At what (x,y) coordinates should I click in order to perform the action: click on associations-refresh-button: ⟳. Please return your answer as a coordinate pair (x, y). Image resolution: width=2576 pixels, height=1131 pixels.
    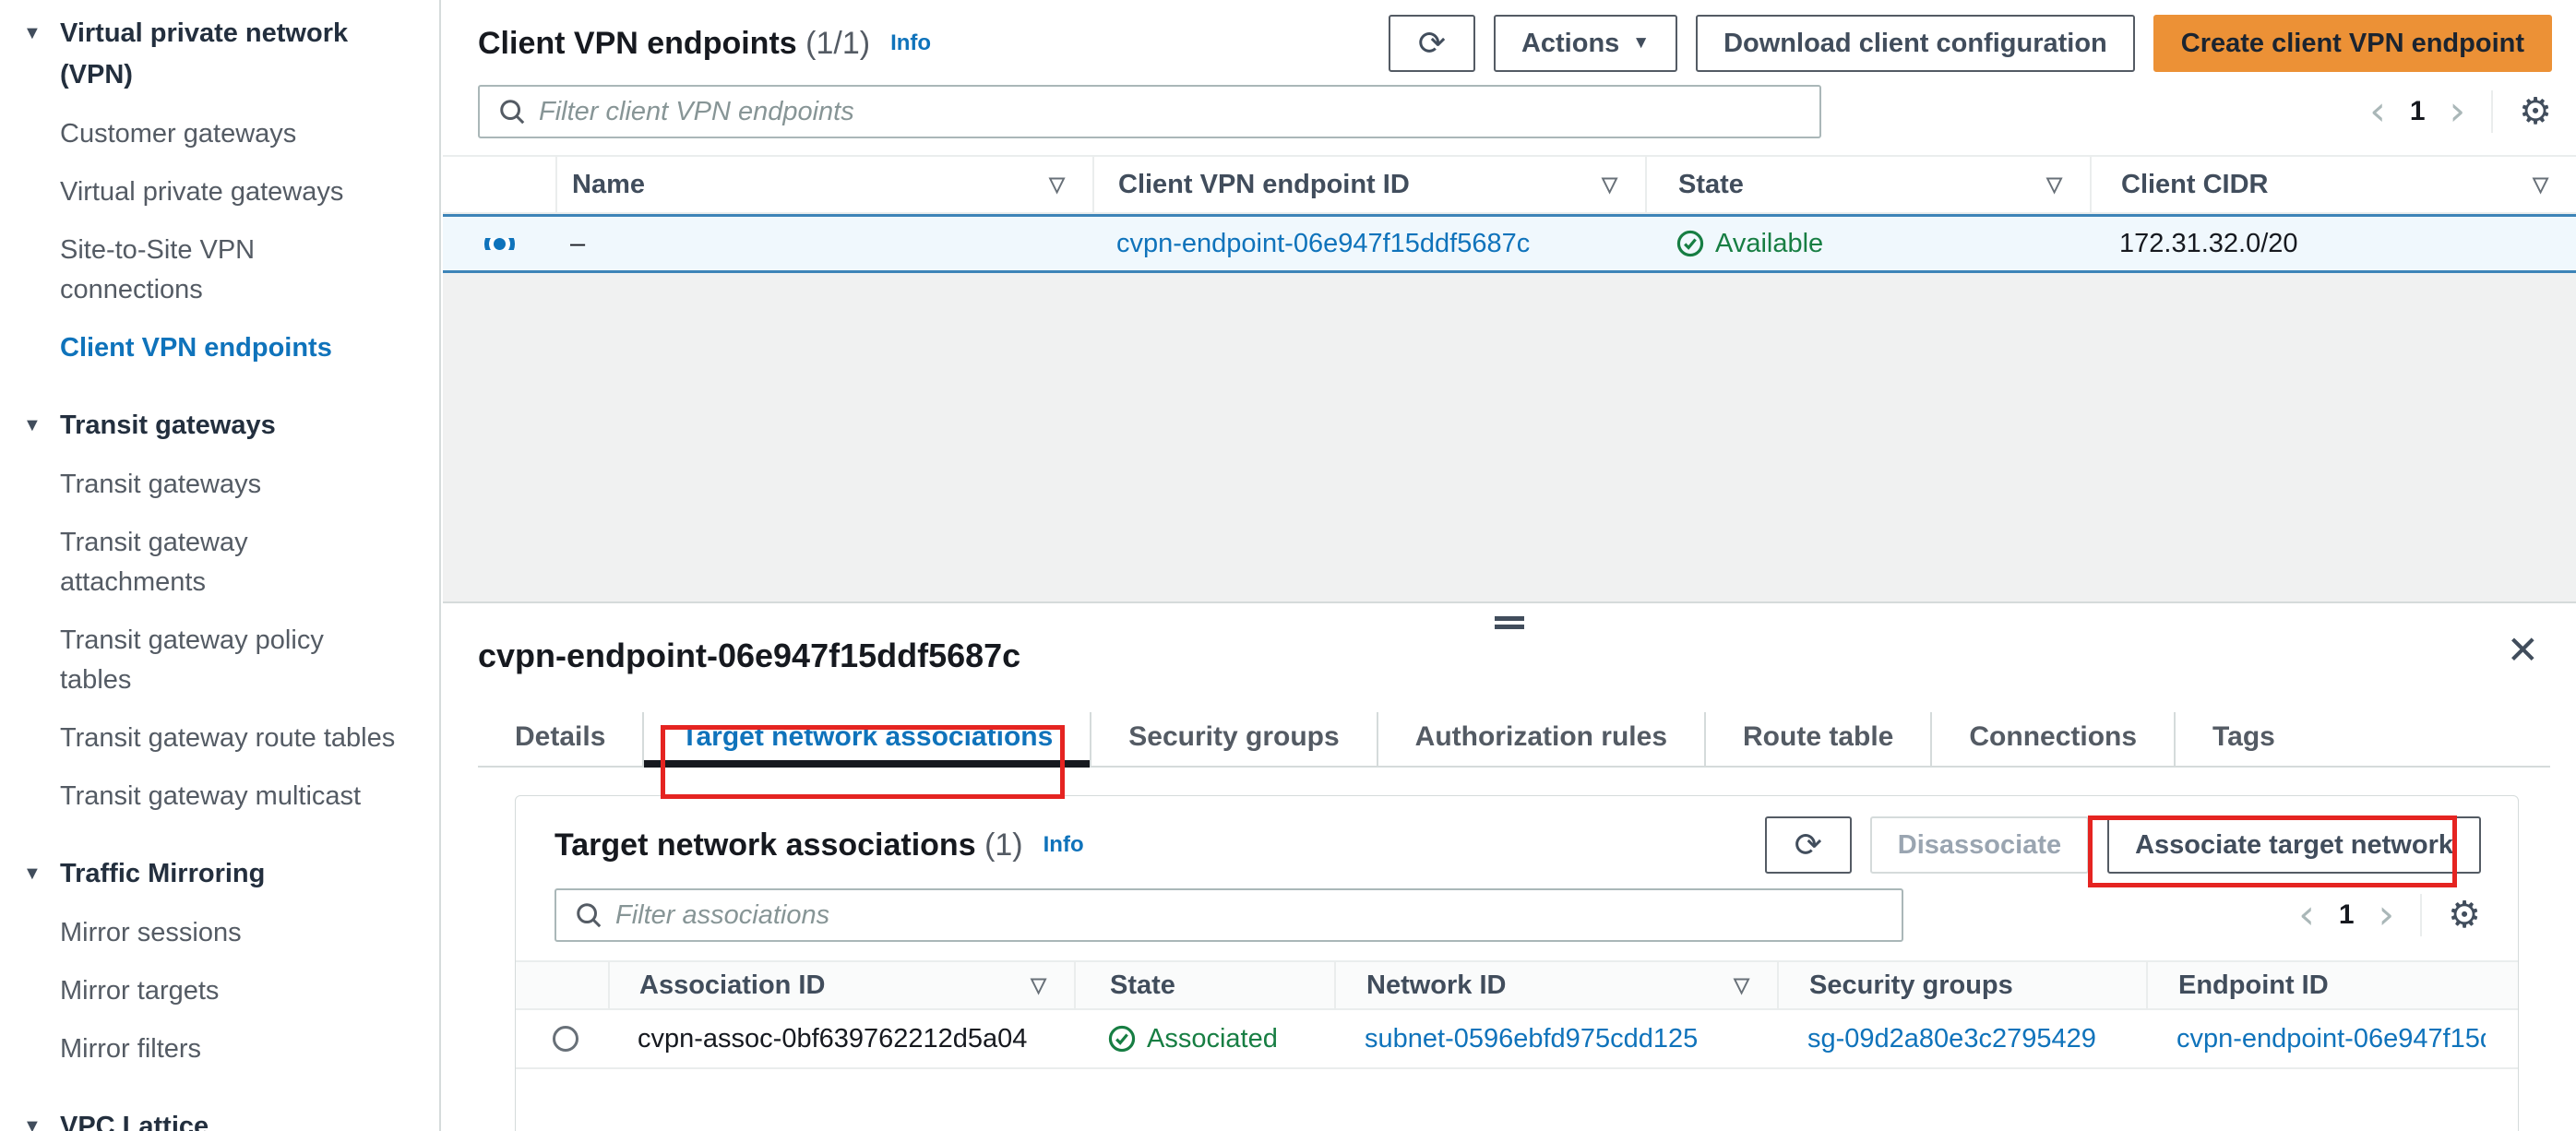
    Looking at the image, I should click on (1808, 845).